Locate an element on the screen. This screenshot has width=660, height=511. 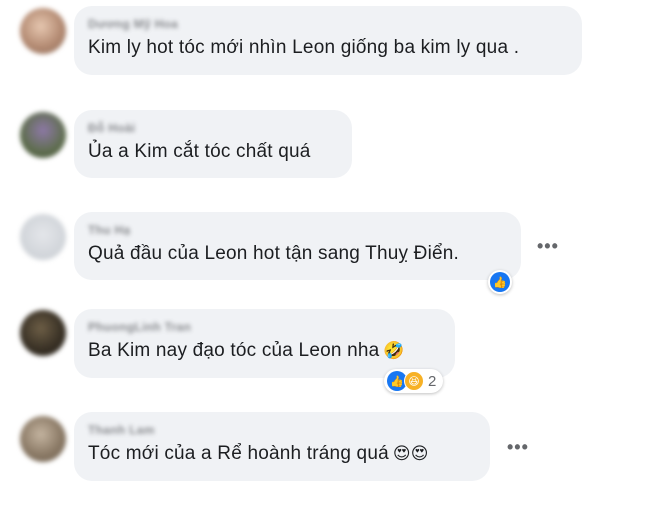
comment-text: Quả đầu của Leon hot tận sang Thuỵ Điển. is located at coordinates (274, 253).